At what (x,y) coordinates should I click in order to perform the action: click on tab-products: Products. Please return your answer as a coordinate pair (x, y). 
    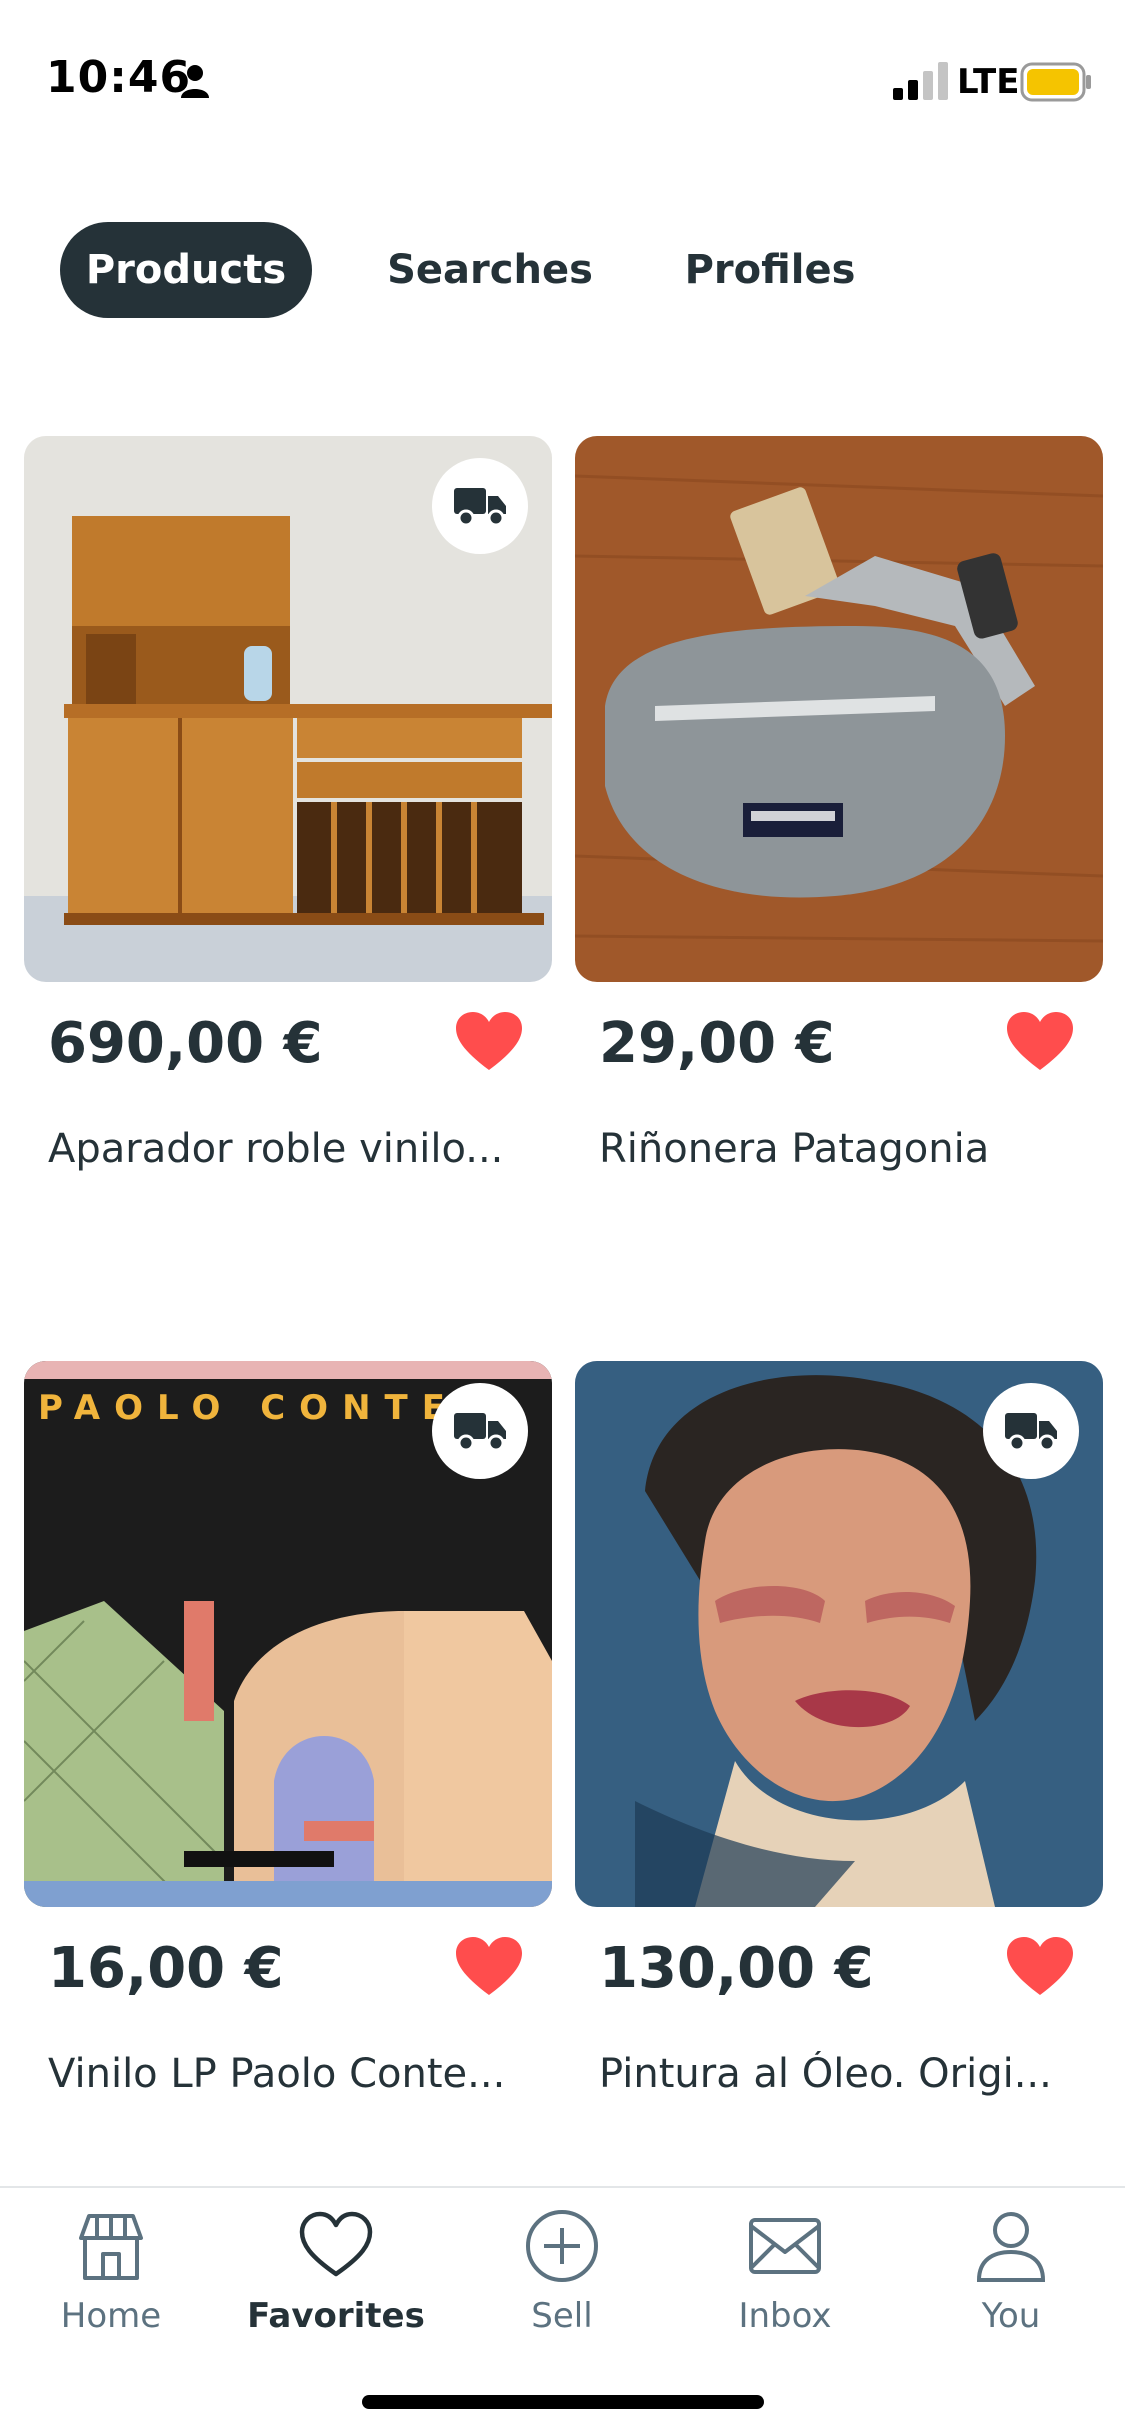
    Looking at the image, I should click on (186, 270).